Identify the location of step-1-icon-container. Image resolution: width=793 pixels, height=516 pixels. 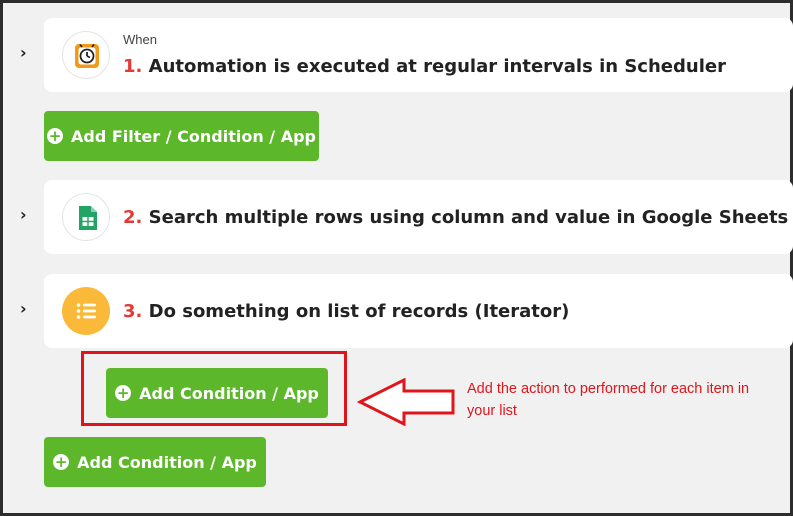
(86, 55).